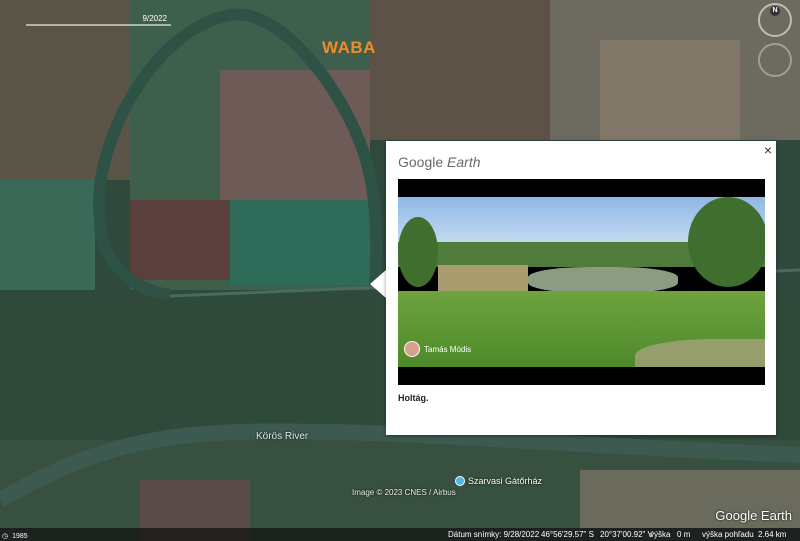 This screenshot has height=541, width=800. What do you see at coordinates (768, 150) in the screenshot?
I see `close-icon: ×` at bounding box center [768, 150].